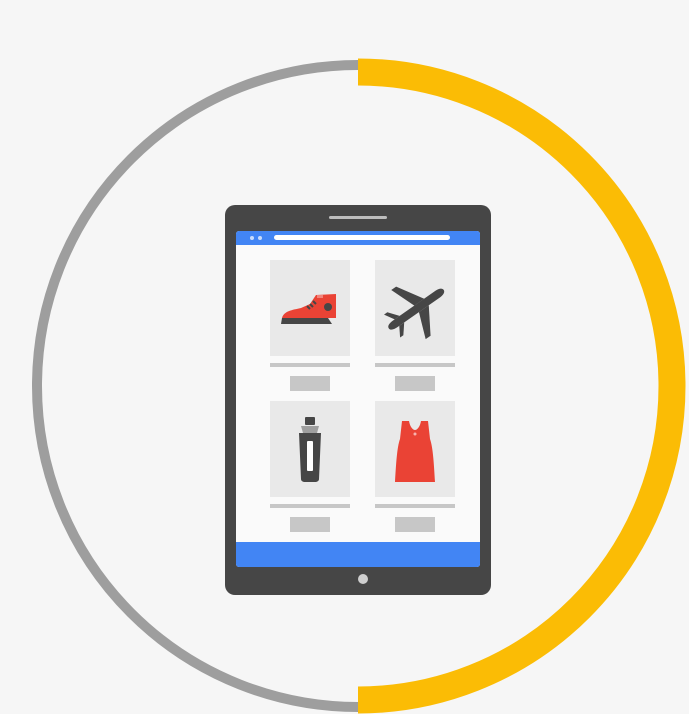 The height and width of the screenshot is (714, 689). I want to click on sleeveless-top-icon, so click(415, 451).